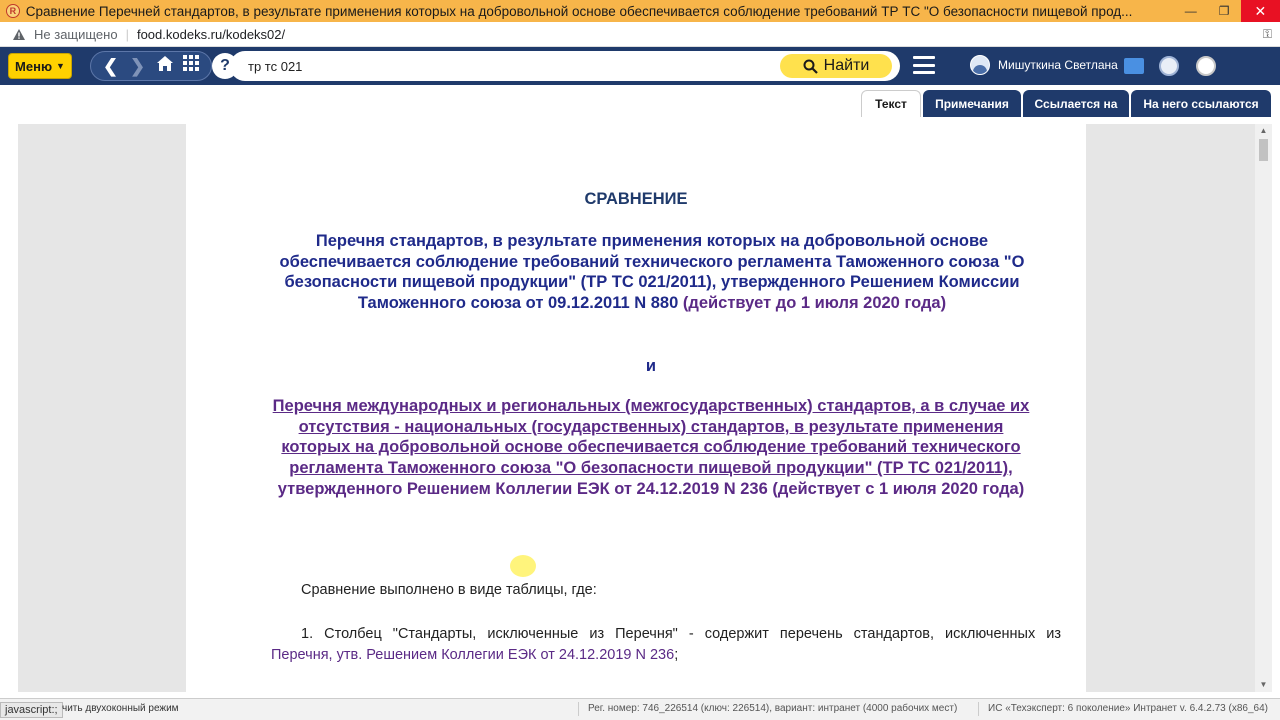 This screenshot has height=720, width=1280. Describe the element at coordinates (651, 366) in the screenshot. I see `conjunction: и` at that location.